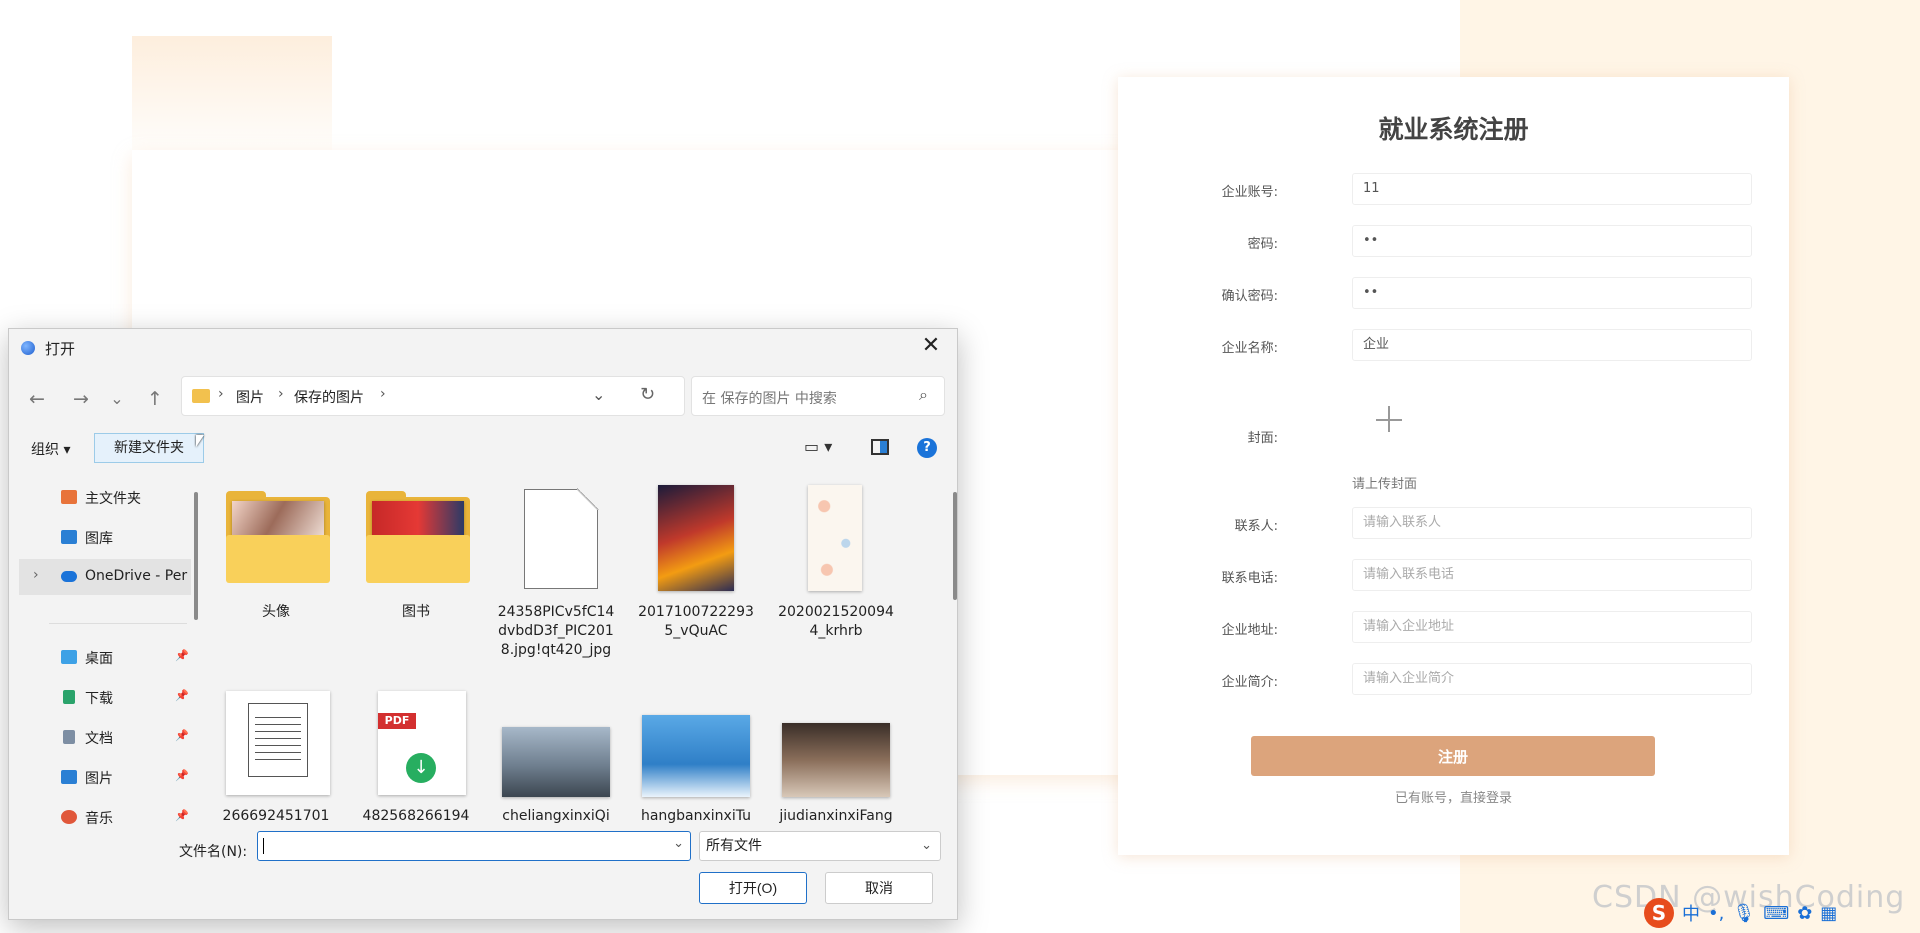  What do you see at coordinates (213, 852) in the screenshot?
I see `filename-label: 文件名(N):` at bounding box center [213, 852].